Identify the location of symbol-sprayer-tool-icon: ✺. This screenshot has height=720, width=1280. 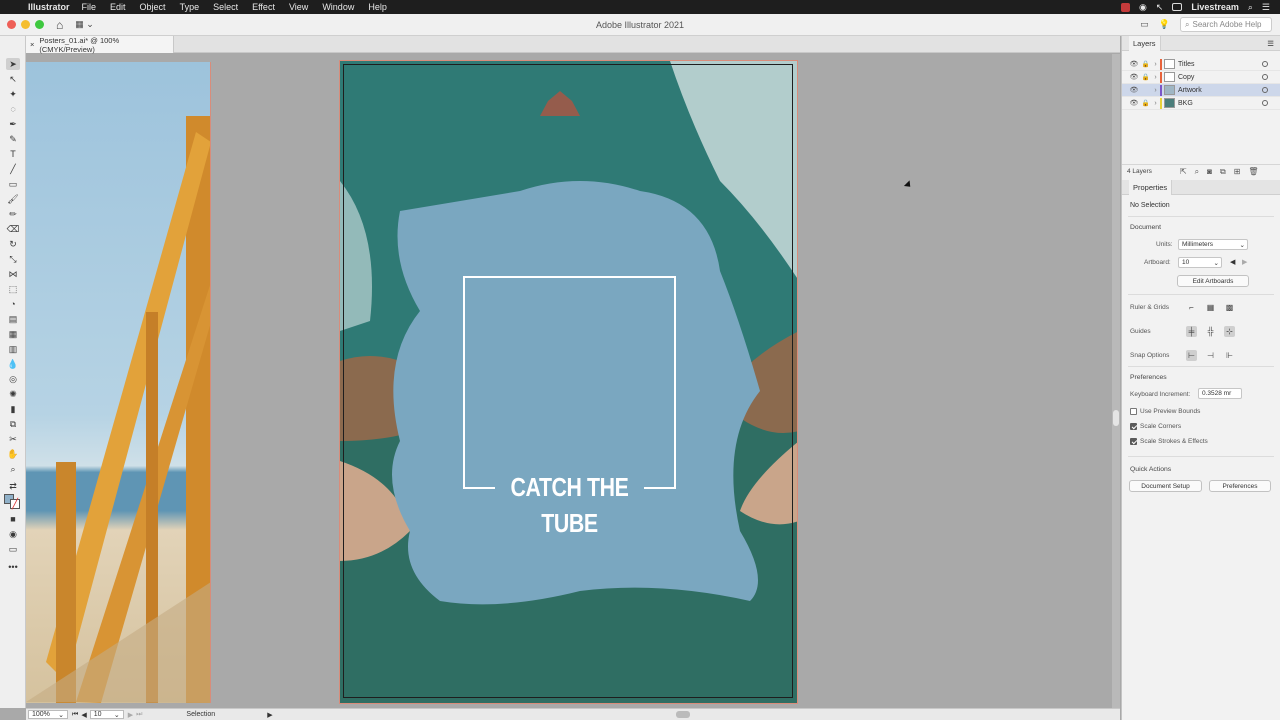
(13, 394).